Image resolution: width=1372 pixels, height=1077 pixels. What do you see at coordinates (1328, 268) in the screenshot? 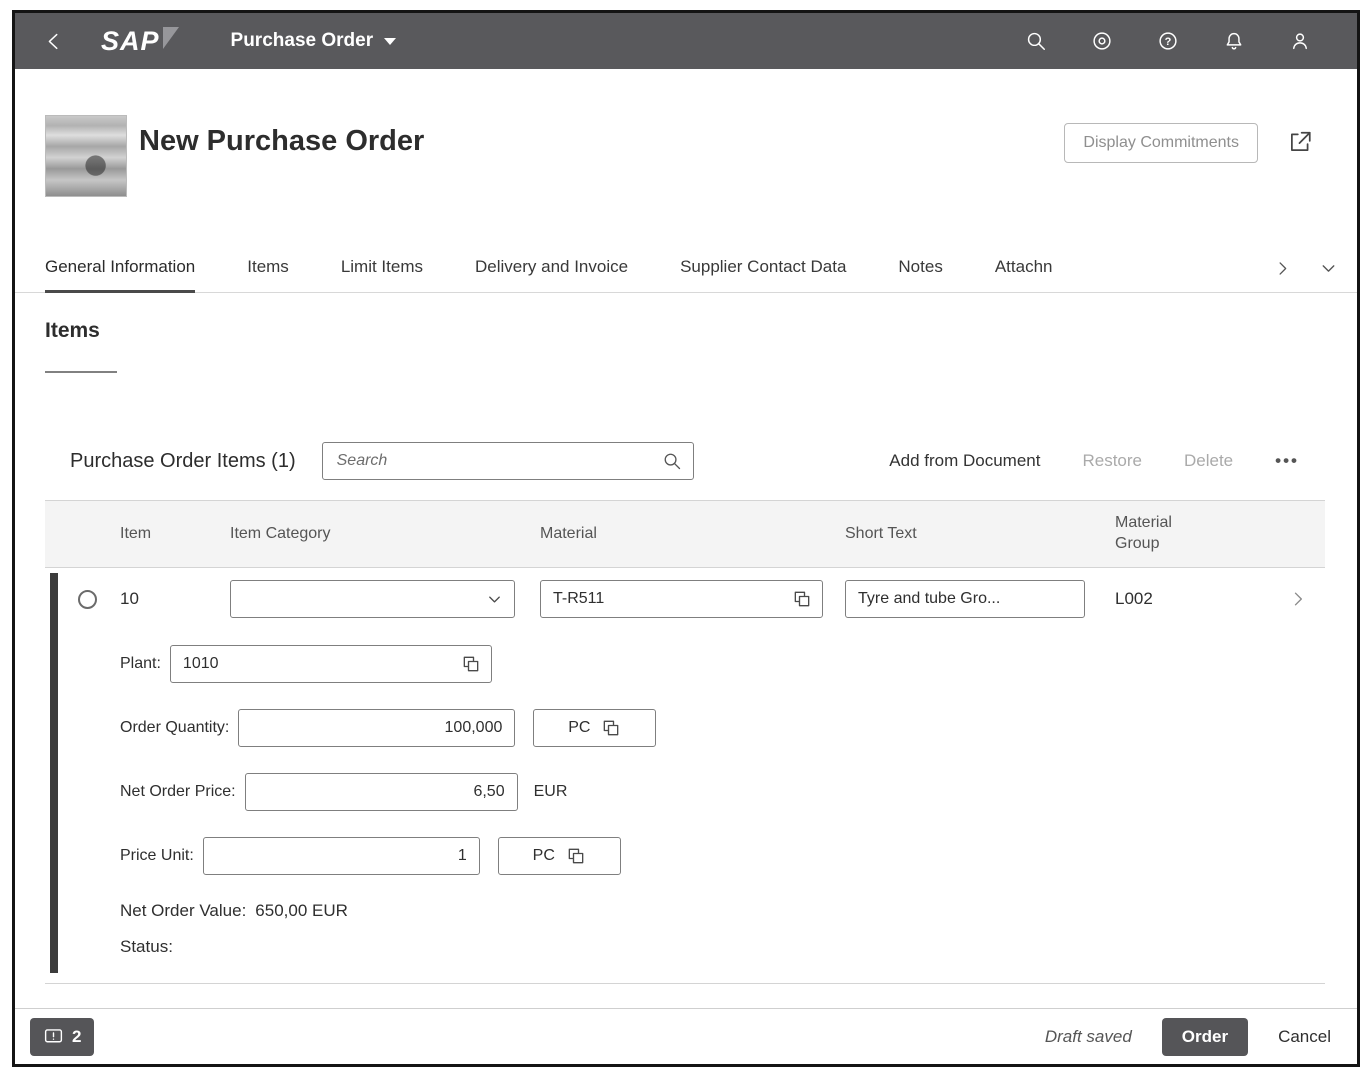
I see `collapse-header-icon` at bounding box center [1328, 268].